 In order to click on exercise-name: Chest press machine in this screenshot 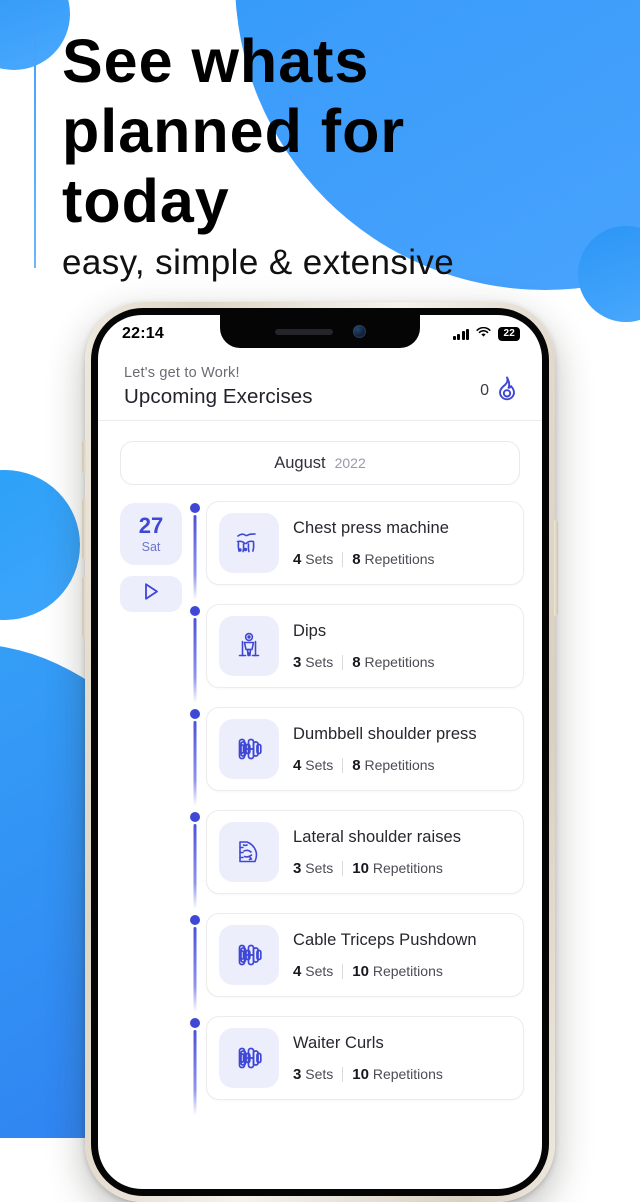, I will do `click(371, 527)`.